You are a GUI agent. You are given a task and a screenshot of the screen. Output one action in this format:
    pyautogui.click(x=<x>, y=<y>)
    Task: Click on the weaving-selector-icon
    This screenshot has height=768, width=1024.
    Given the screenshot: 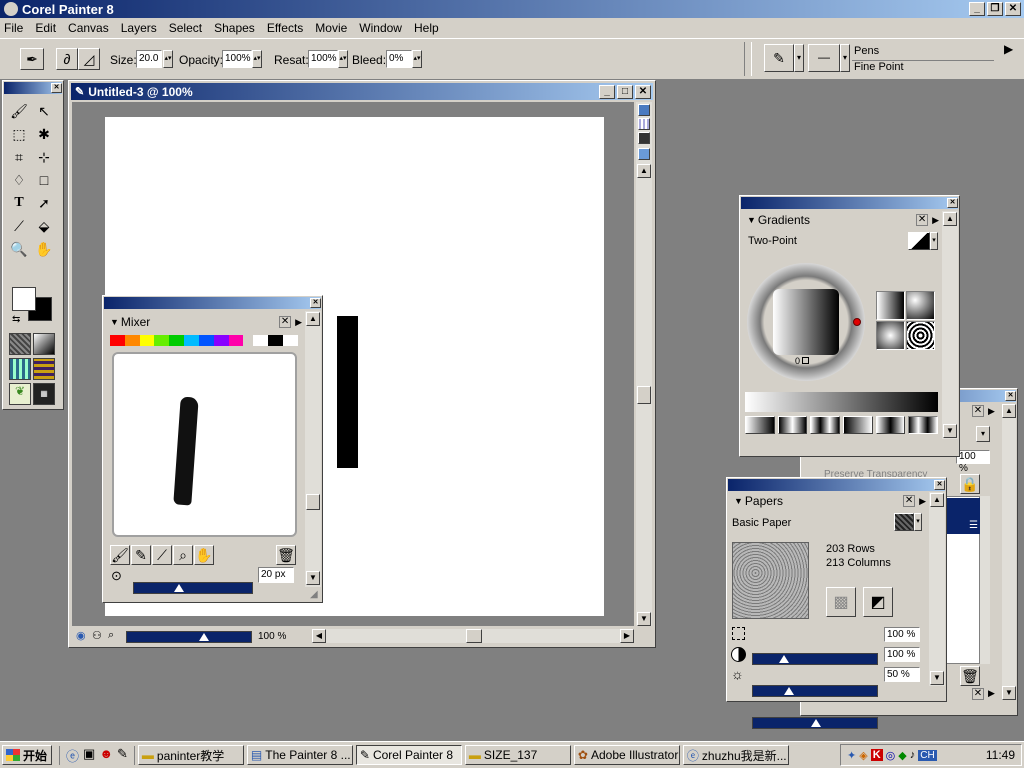 What is the action you would take?
    pyautogui.click(x=44, y=369)
    